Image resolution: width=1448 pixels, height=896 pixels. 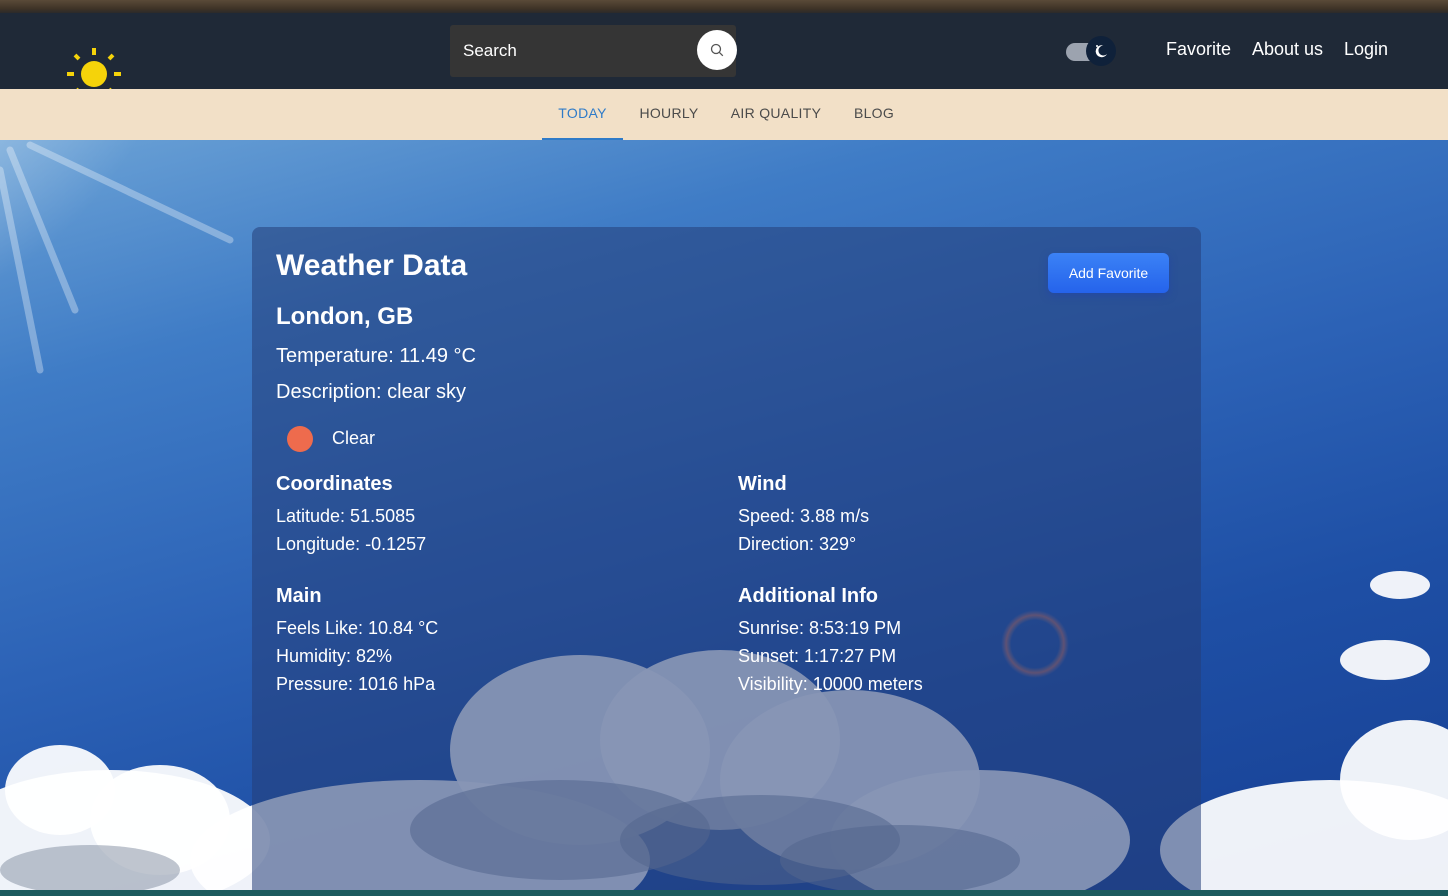 I want to click on window-top-strip, so click(x=724, y=6).